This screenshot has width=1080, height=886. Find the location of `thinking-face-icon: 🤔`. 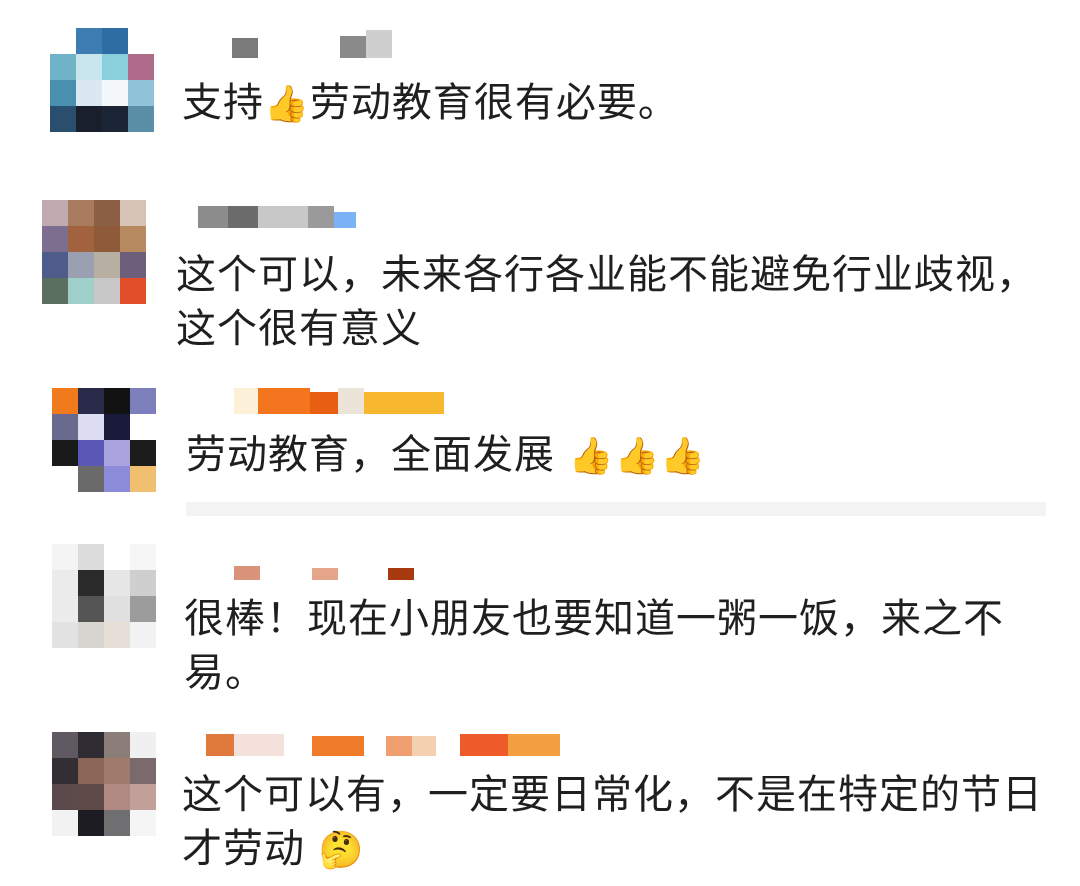

thinking-face-icon: 🤔 is located at coordinates (341, 850).